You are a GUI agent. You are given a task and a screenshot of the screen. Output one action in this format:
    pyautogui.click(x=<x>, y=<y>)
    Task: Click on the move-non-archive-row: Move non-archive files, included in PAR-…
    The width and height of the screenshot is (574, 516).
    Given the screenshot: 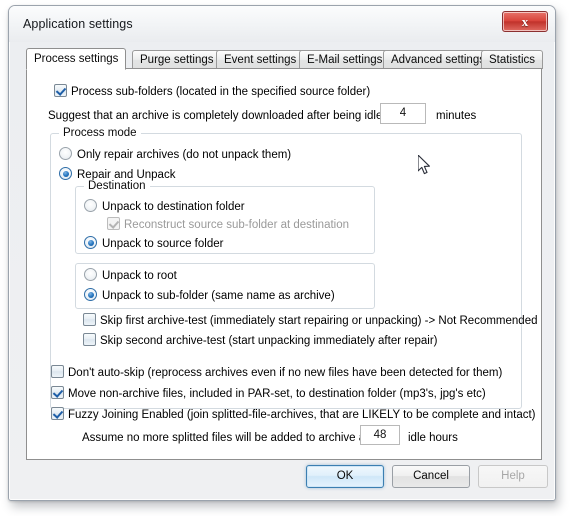 What is the action you would take?
    pyautogui.click(x=268, y=393)
    